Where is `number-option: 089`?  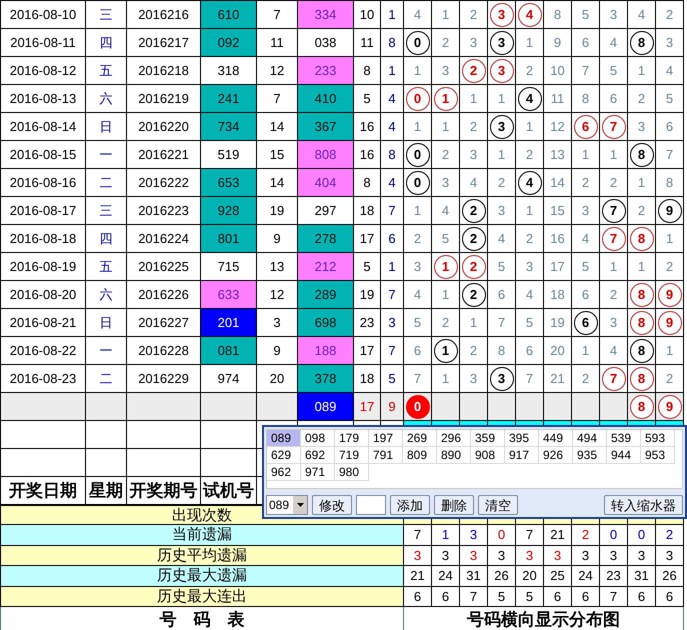 number-option: 089 is located at coordinates (284, 438).